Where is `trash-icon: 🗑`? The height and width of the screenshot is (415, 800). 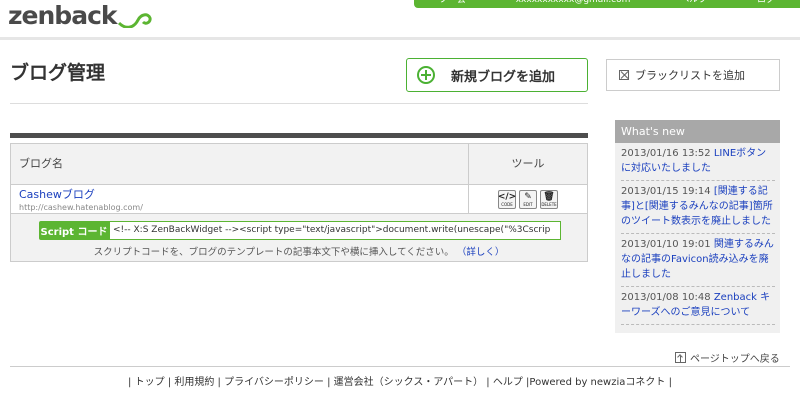 trash-icon: 🗑 is located at coordinates (549, 196).